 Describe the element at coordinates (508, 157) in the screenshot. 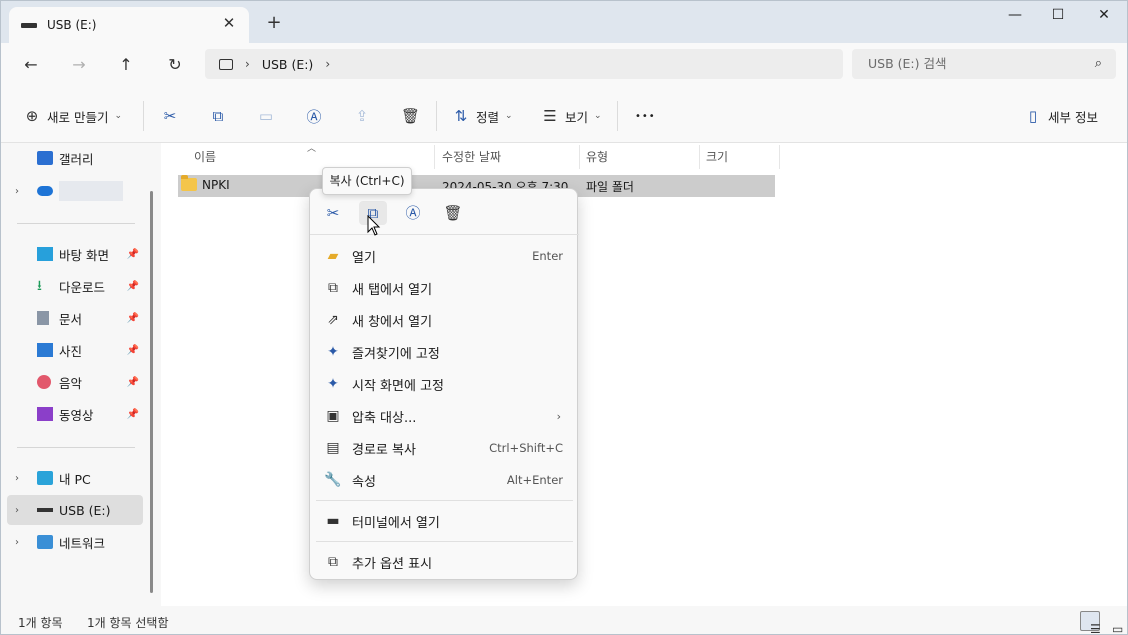

I see `column-header-modified: 수정한 날짜` at that location.